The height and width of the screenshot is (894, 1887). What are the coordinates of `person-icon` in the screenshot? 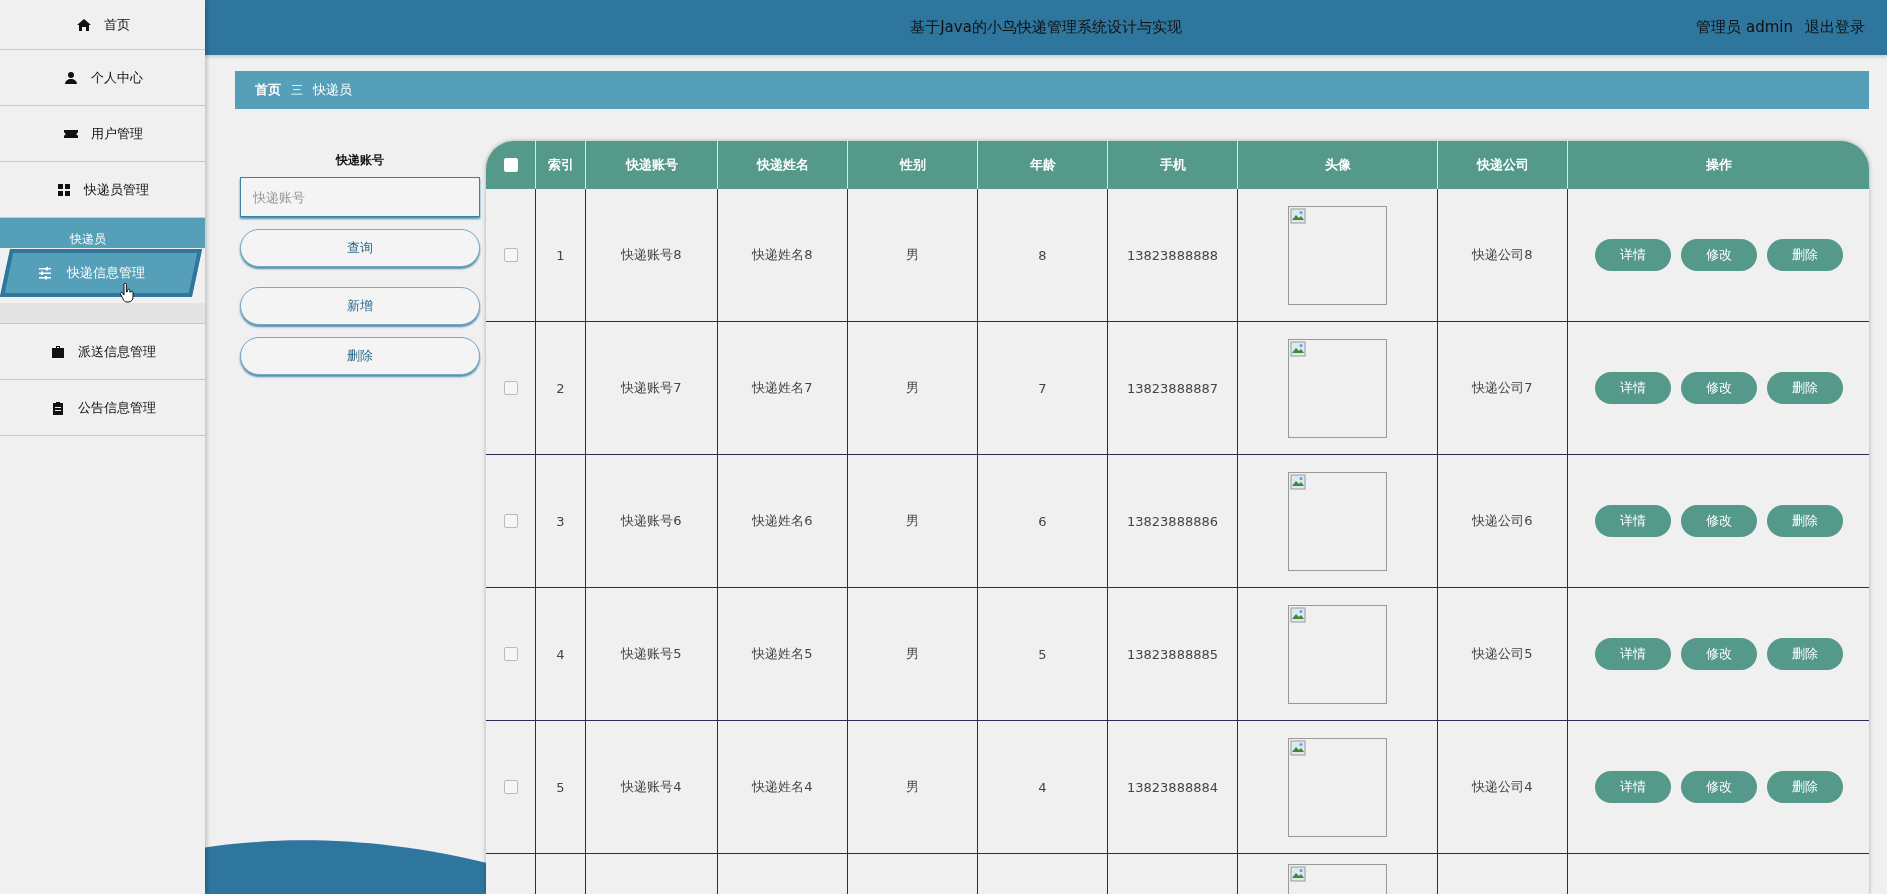 It's located at (70, 77).